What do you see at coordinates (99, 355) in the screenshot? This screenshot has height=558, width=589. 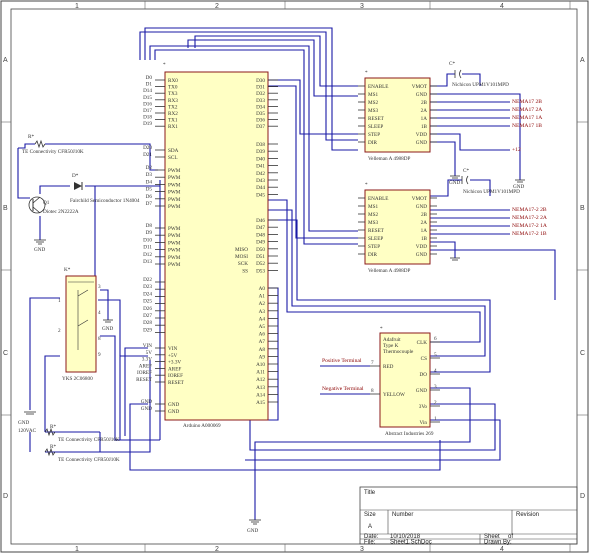 I see `svg-text: 9` at bounding box center [99, 355].